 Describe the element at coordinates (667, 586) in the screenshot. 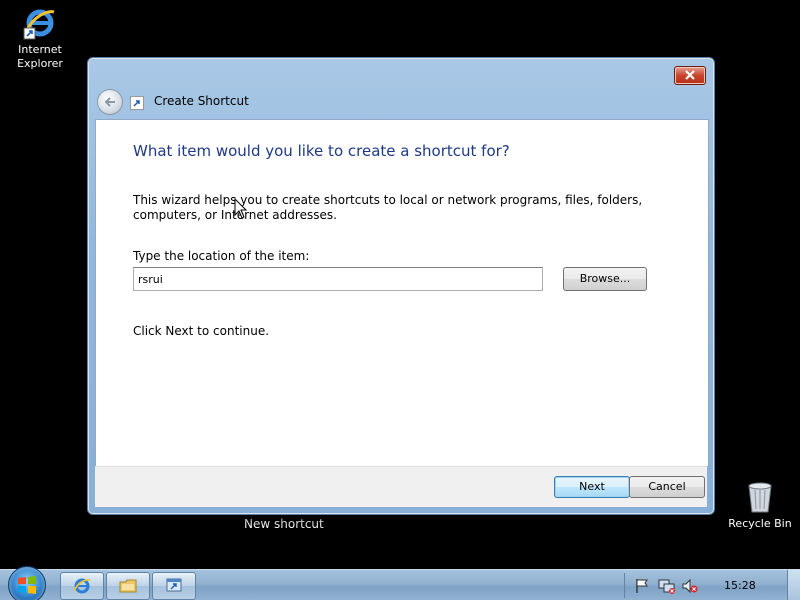

I see `network-icon` at that location.